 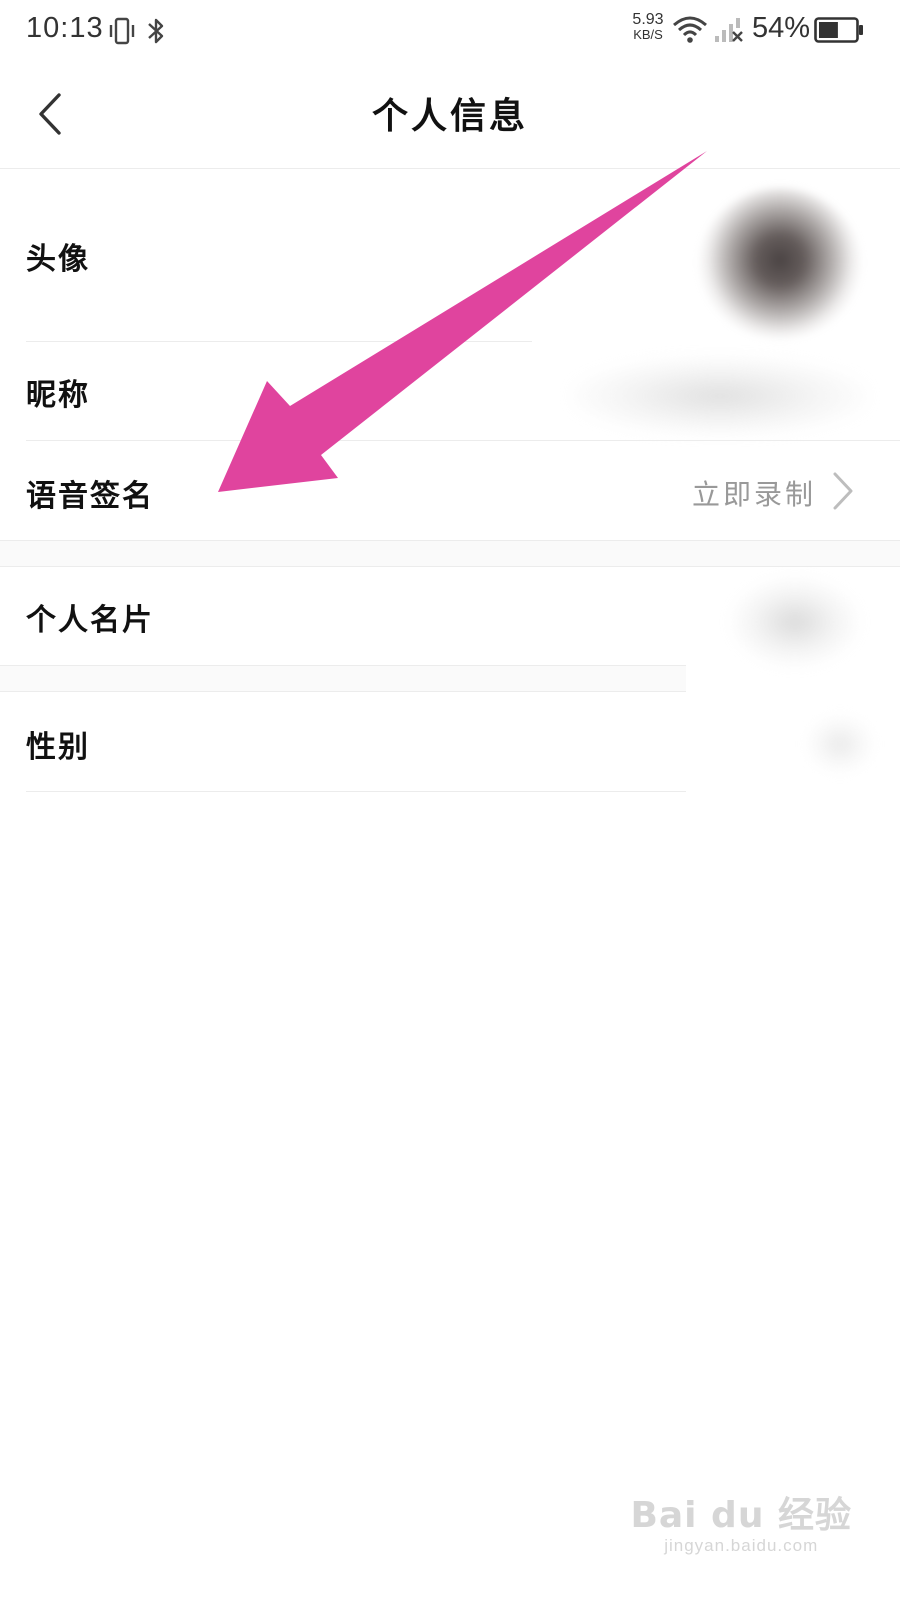 I want to click on row-label-gender: 性别, so click(x=58, y=747).